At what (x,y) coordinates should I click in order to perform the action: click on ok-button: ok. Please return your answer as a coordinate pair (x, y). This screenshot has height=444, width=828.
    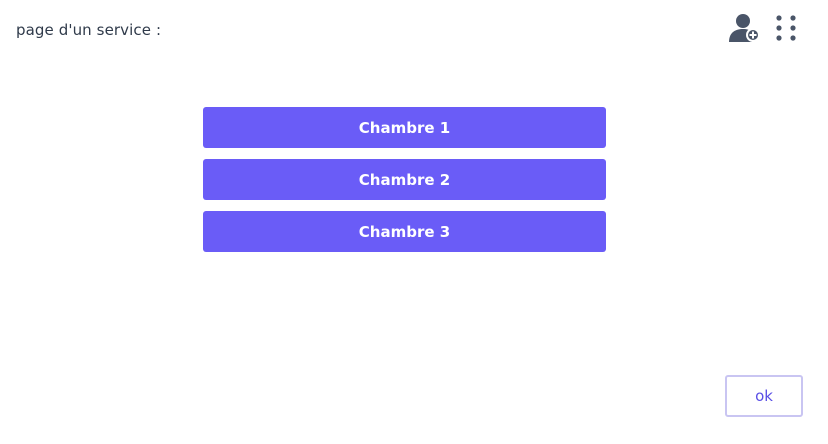
    Looking at the image, I should click on (764, 396).